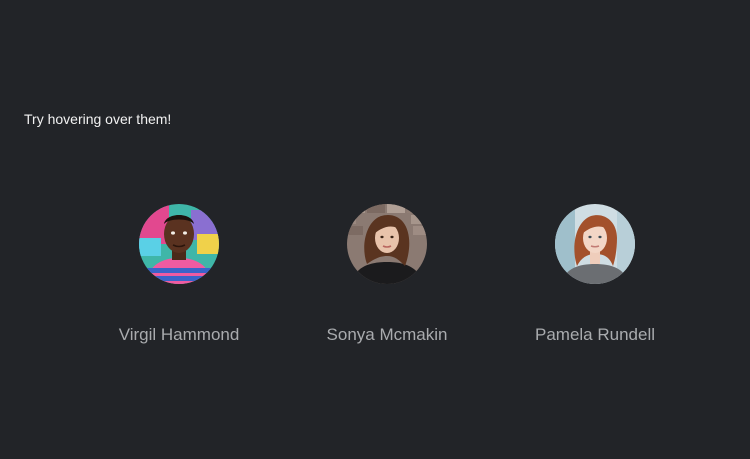 This screenshot has width=750, height=459. I want to click on person-name: Sonya Mcmakin, so click(387, 334).